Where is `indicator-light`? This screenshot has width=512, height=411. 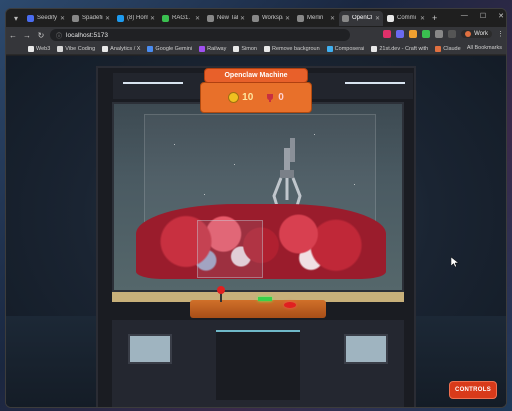 indicator-light is located at coordinates (265, 299).